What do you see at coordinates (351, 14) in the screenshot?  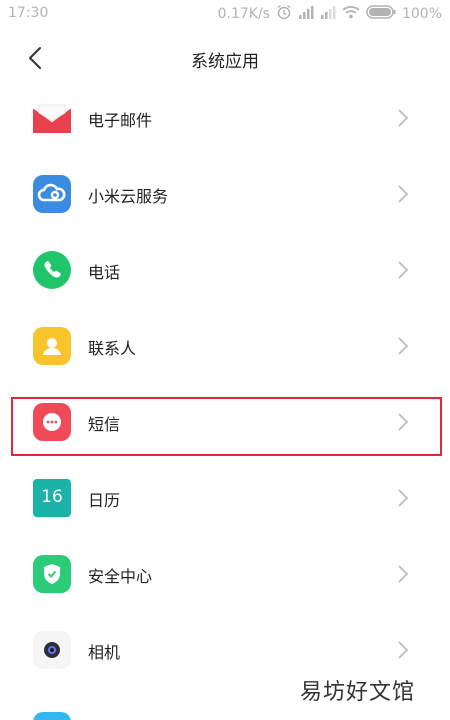 I see `wifi-icon` at bounding box center [351, 14].